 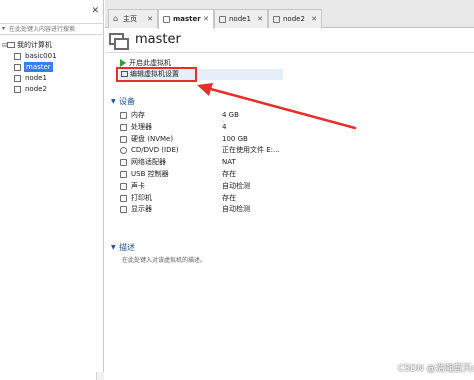 What do you see at coordinates (218, 116) in the screenshot?
I see `device-row-memory: 内存 4 GB` at bounding box center [218, 116].